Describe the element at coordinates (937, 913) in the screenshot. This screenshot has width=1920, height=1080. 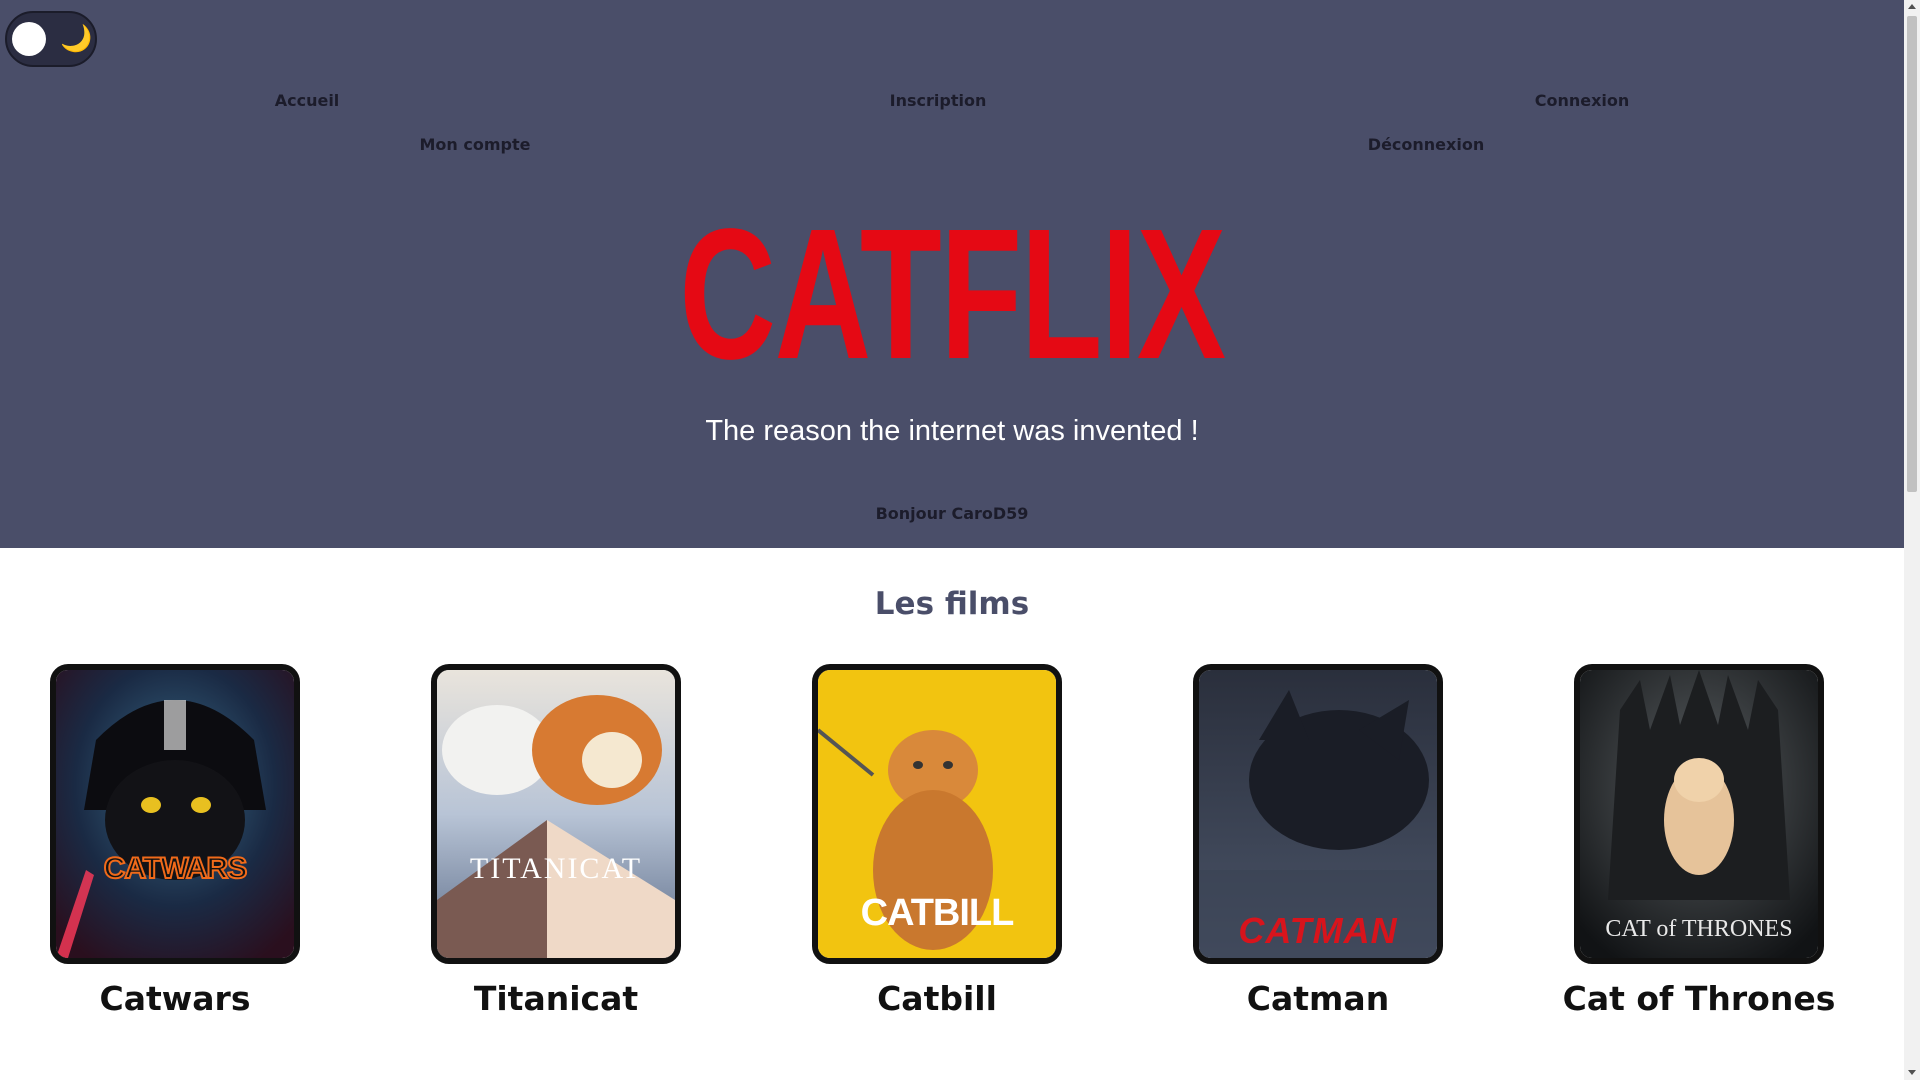
I see `poster-text: CATBILL` at that location.